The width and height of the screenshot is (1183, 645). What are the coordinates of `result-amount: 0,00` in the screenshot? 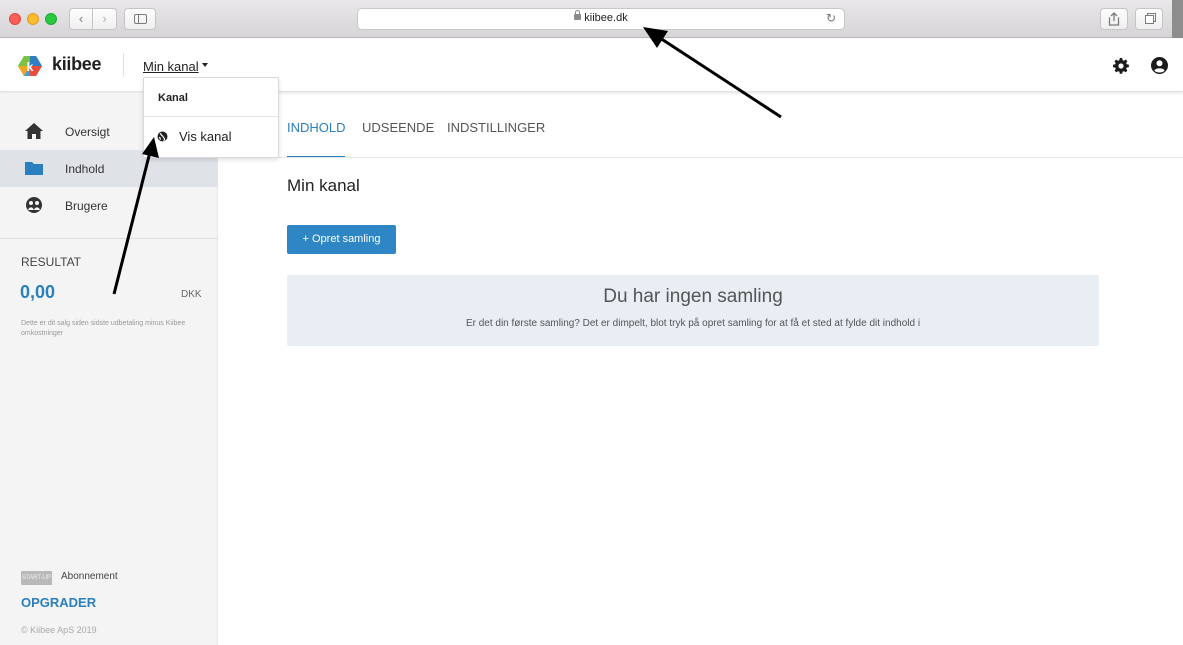 It's located at (38, 292).